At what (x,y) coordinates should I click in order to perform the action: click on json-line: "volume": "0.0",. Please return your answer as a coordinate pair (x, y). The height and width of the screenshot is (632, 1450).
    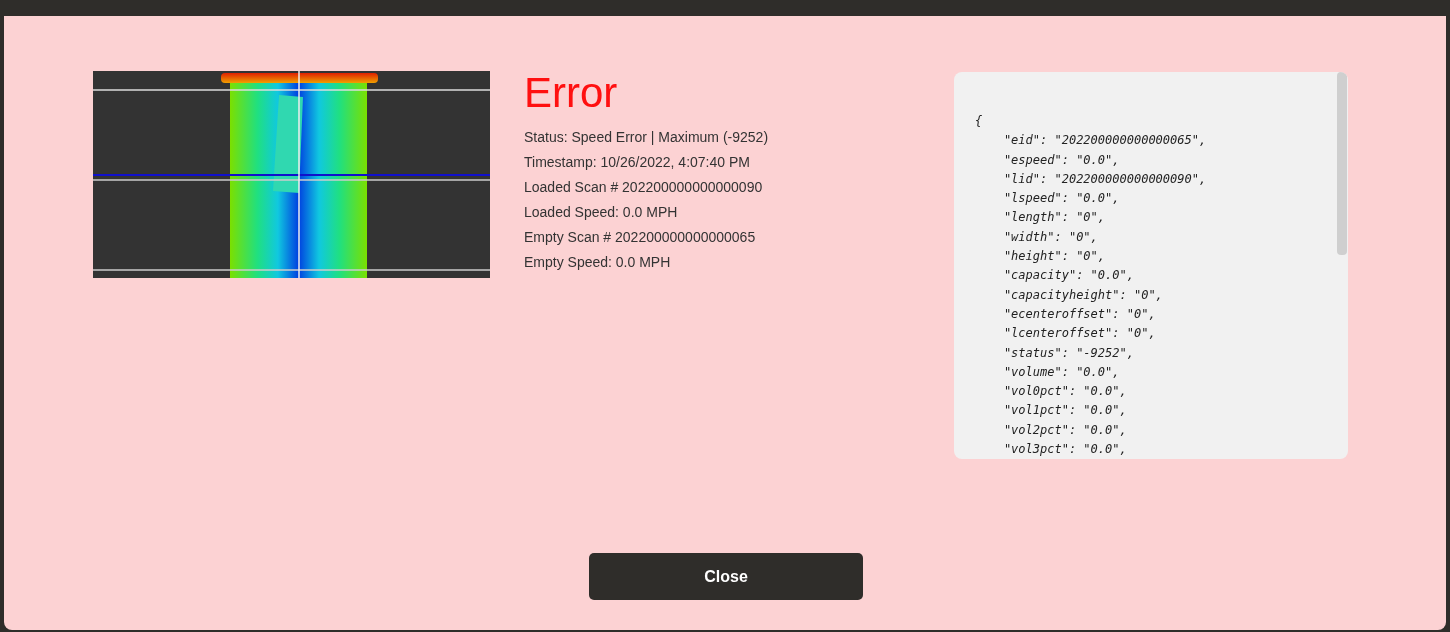
    Looking at the image, I should click on (1061, 372).